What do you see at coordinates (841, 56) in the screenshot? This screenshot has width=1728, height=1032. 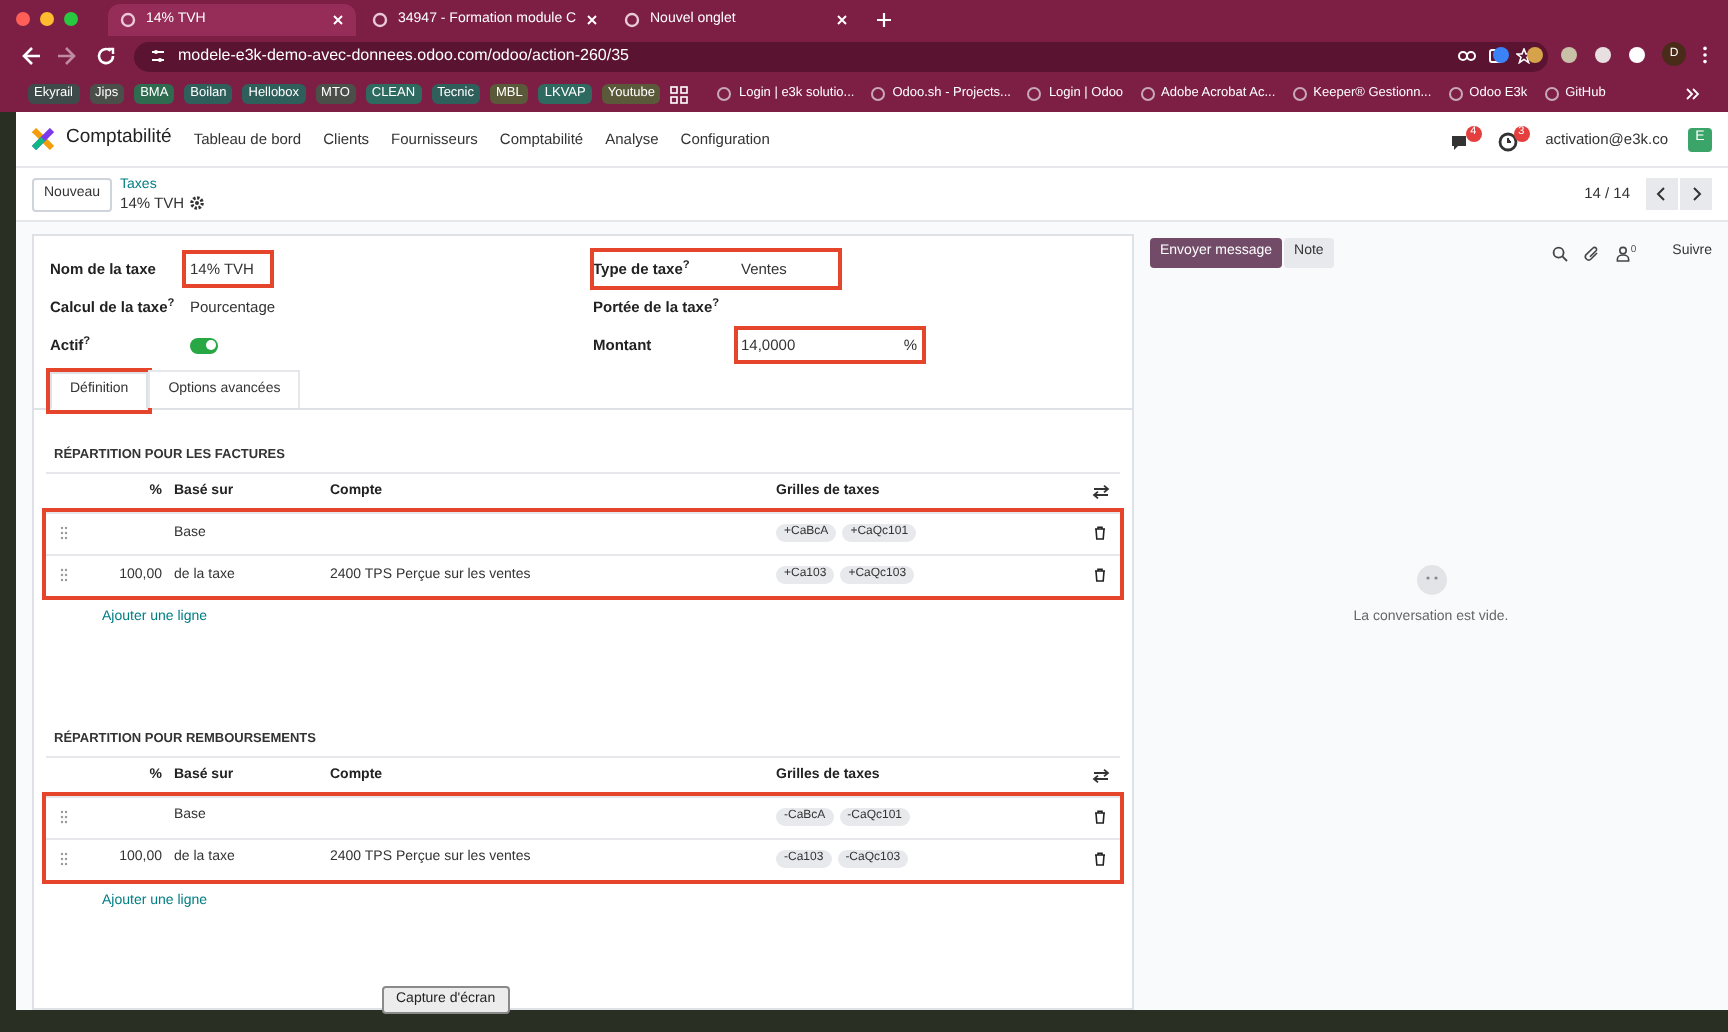 I see `address-bar: modele-e3k-demo-avec-donnees.odoo.com/odoo/action-260/35` at bounding box center [841, 56].